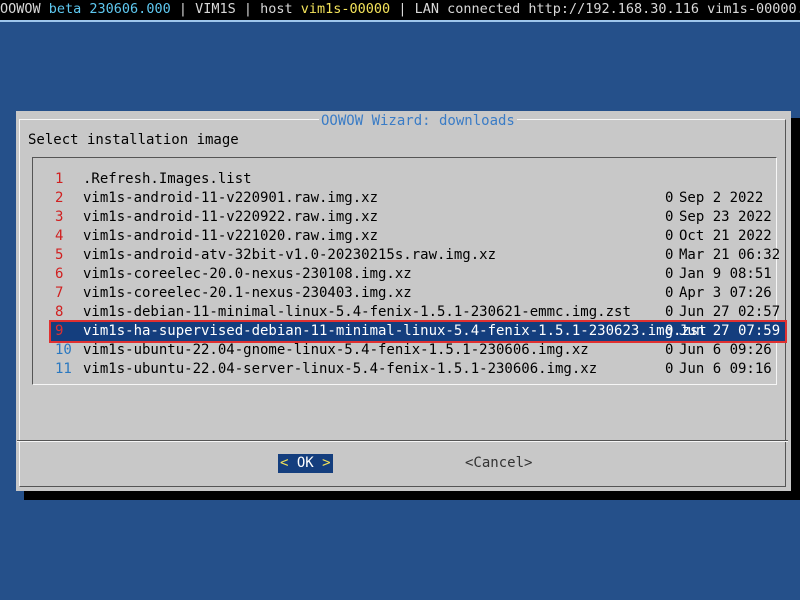  Describe the element at coordinates (730, 331) in the screenshot. I see `item-date: Jun 27 07:59` at that location.